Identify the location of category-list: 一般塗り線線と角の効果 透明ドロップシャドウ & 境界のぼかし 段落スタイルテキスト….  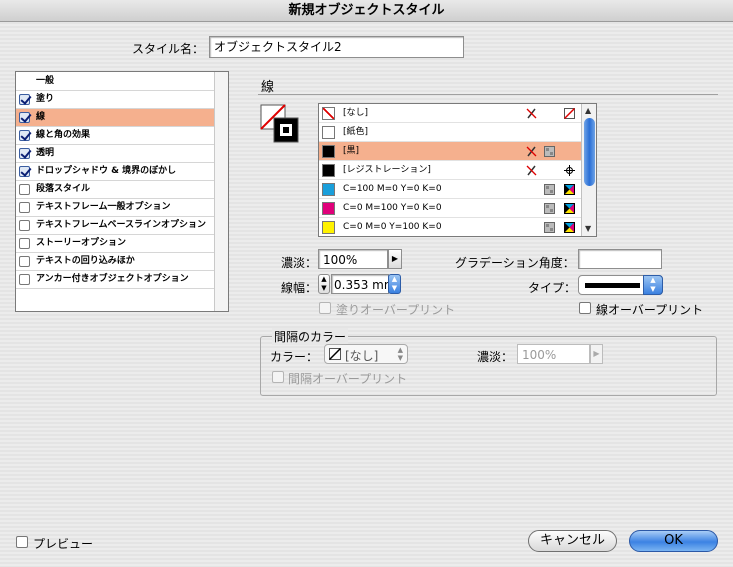
(122, 191).